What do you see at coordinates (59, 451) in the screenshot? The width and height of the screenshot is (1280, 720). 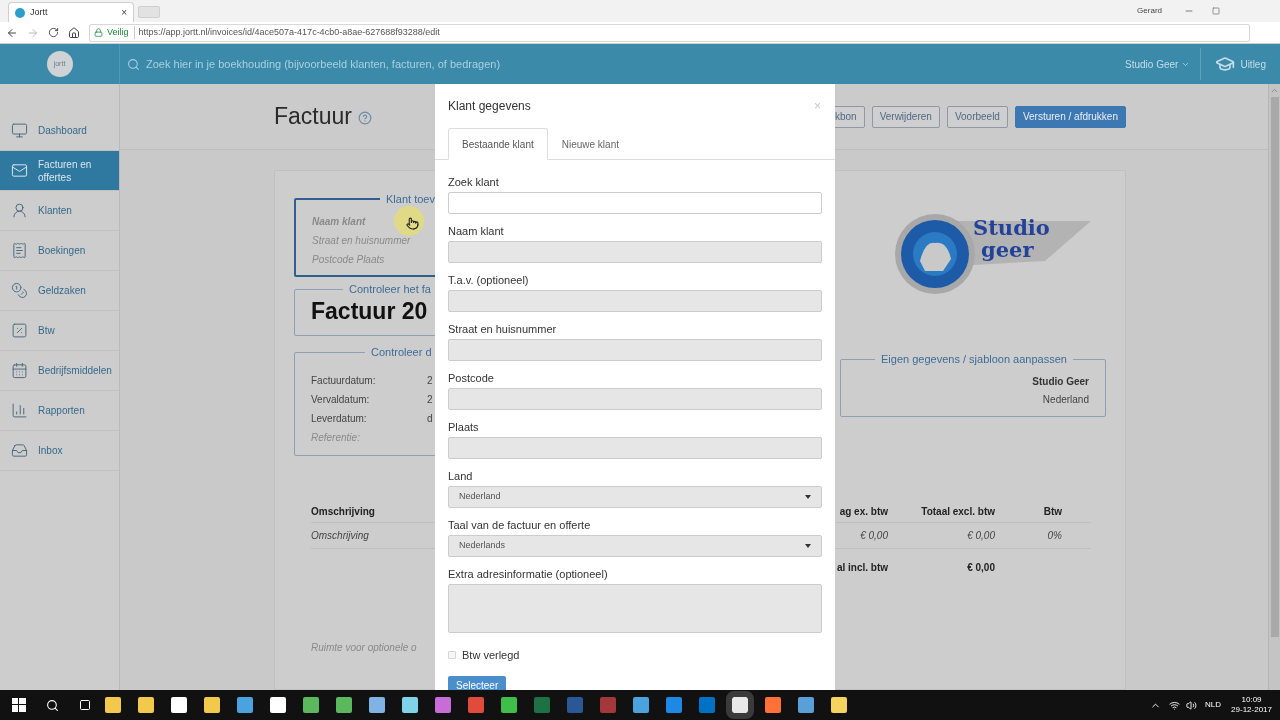 I see `sidebar-item: Inbox` at bounding box center [59, 451].